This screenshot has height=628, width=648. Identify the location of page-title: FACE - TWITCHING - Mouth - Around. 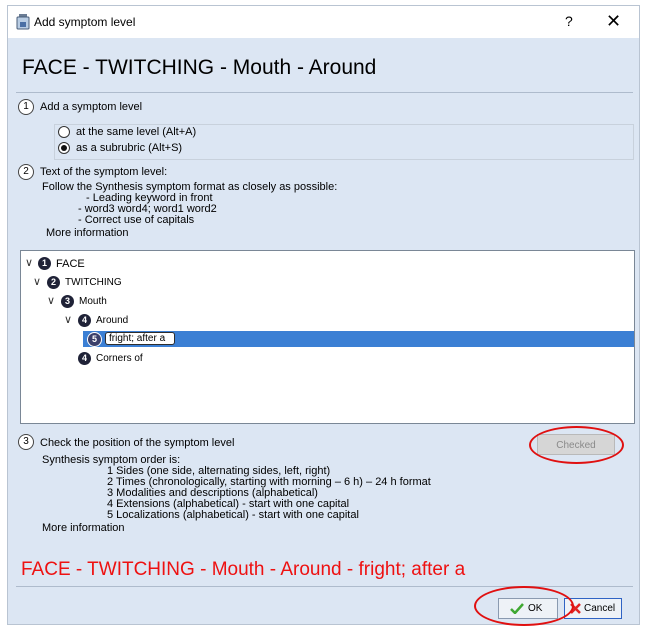
(199, 67).